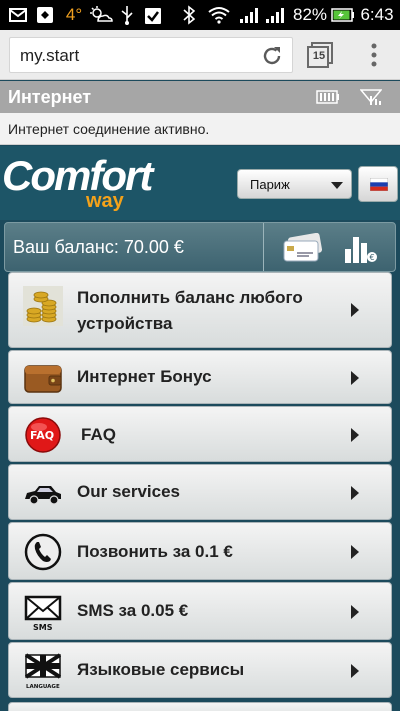 Image resolution: width=400 pixels, height=711 pixels. Describe the element at coordinates (50, 97) in the screenshot. I see `internet-status-title: Интернет` at that location.